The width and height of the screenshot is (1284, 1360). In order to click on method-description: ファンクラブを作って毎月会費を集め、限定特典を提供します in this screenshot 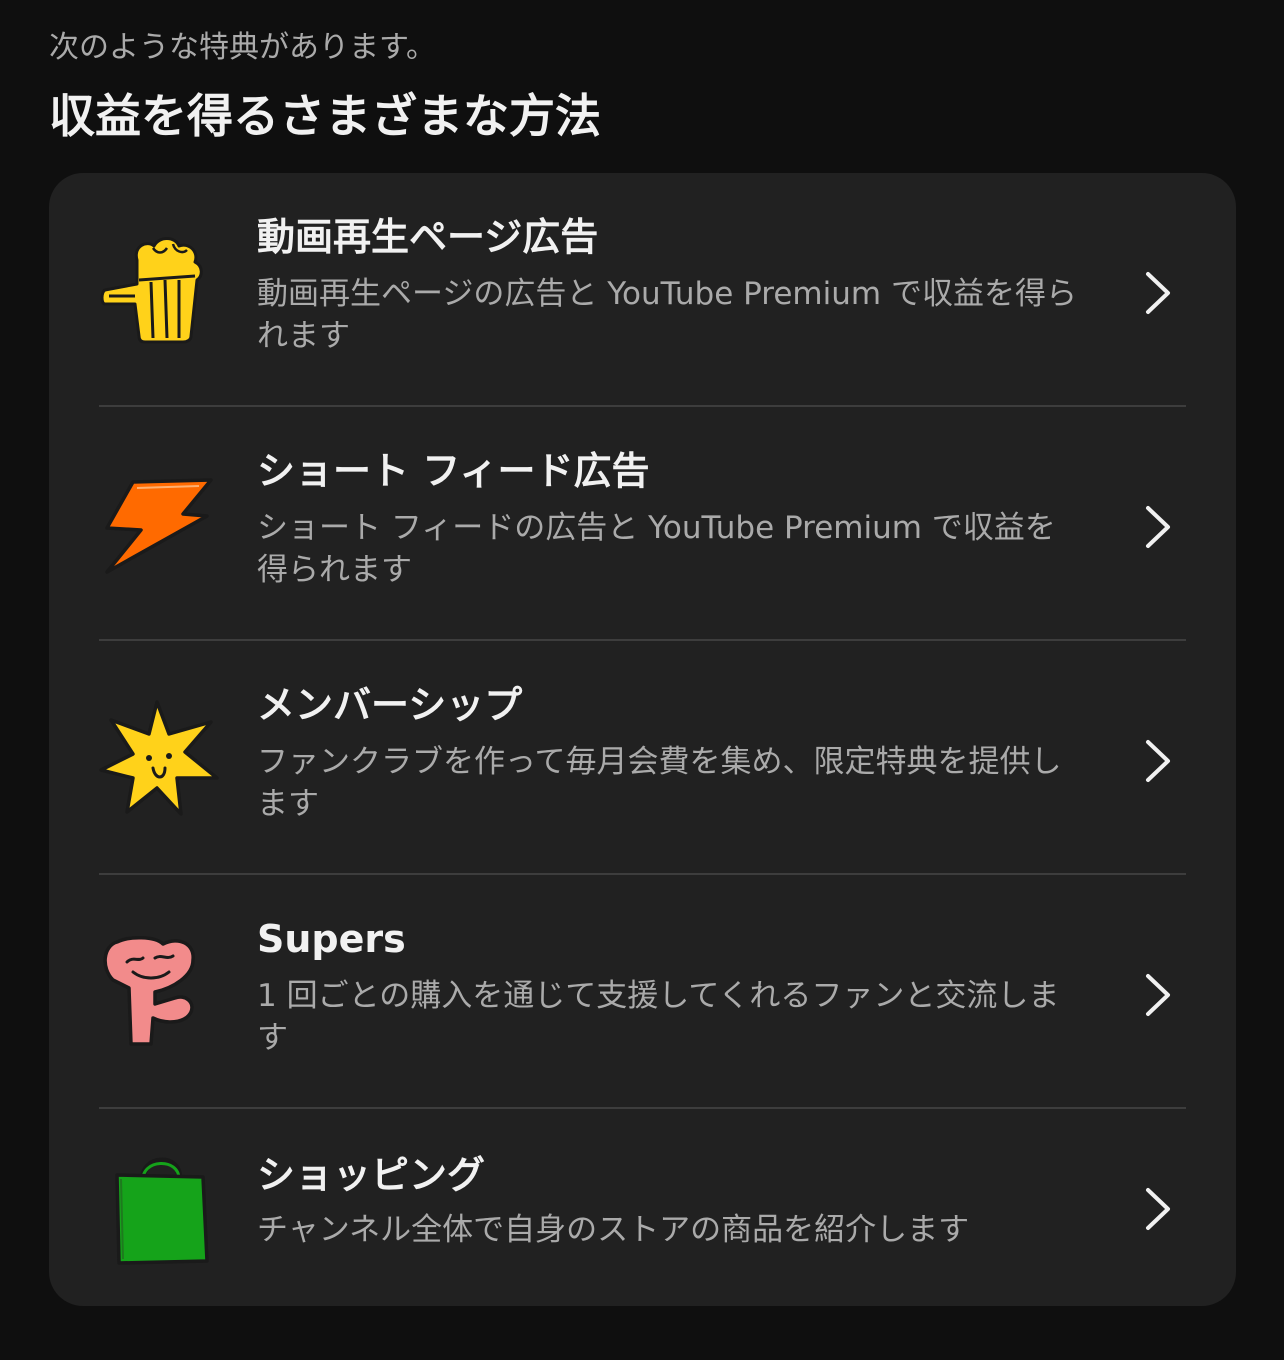, I will do `click(659, 783)`.